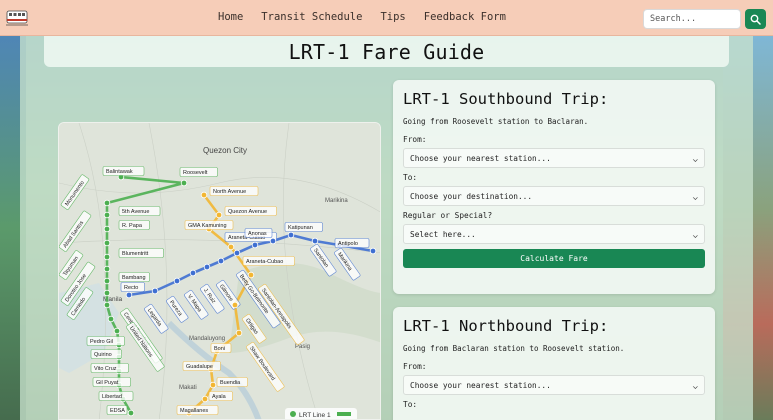 The height and width of the screenshot is (420, 773). I want to click on train-logo-icon, so click(17, 18).